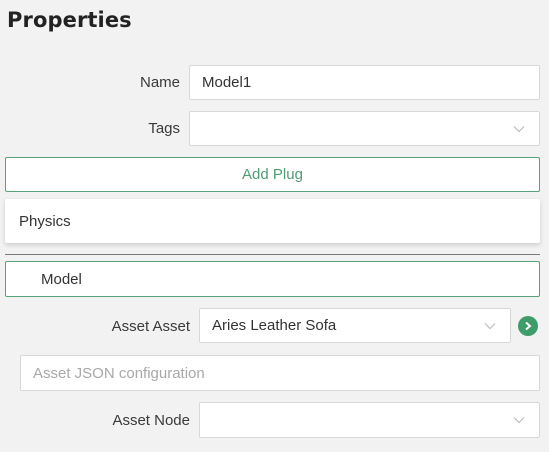  Describe the element at coordinates (274, 325) in the screenshot. I see `asset-value: Aries Leather Sofa` at that location.